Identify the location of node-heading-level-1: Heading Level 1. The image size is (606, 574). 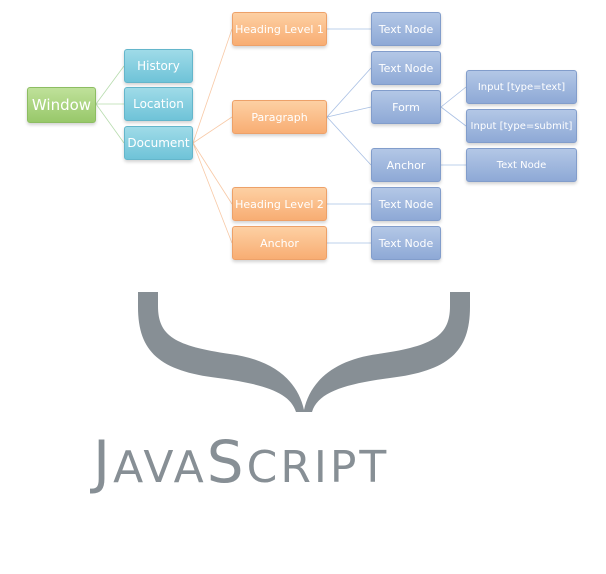
(279, 29).